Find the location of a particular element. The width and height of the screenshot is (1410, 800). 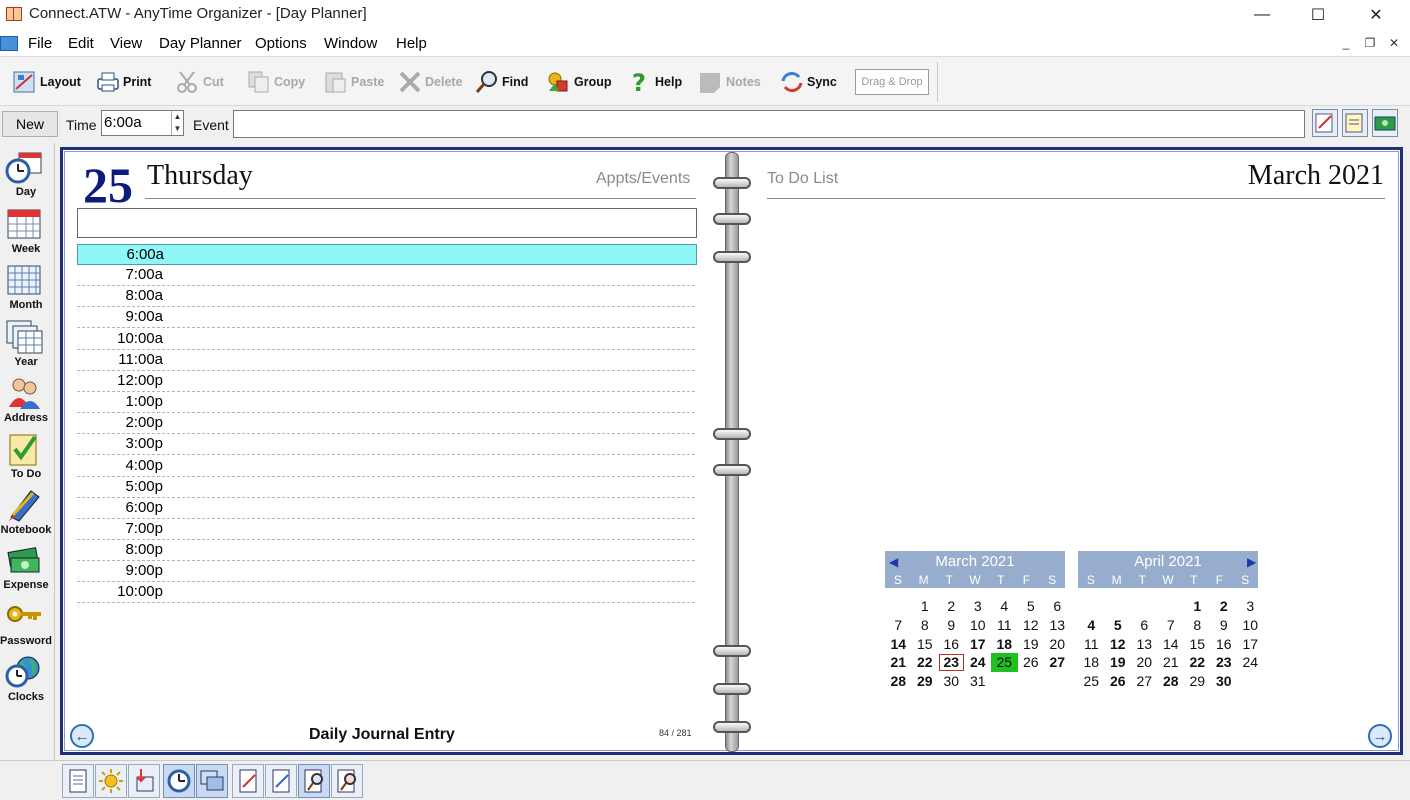

menu-help: Help is located at coordinates (411, 43).